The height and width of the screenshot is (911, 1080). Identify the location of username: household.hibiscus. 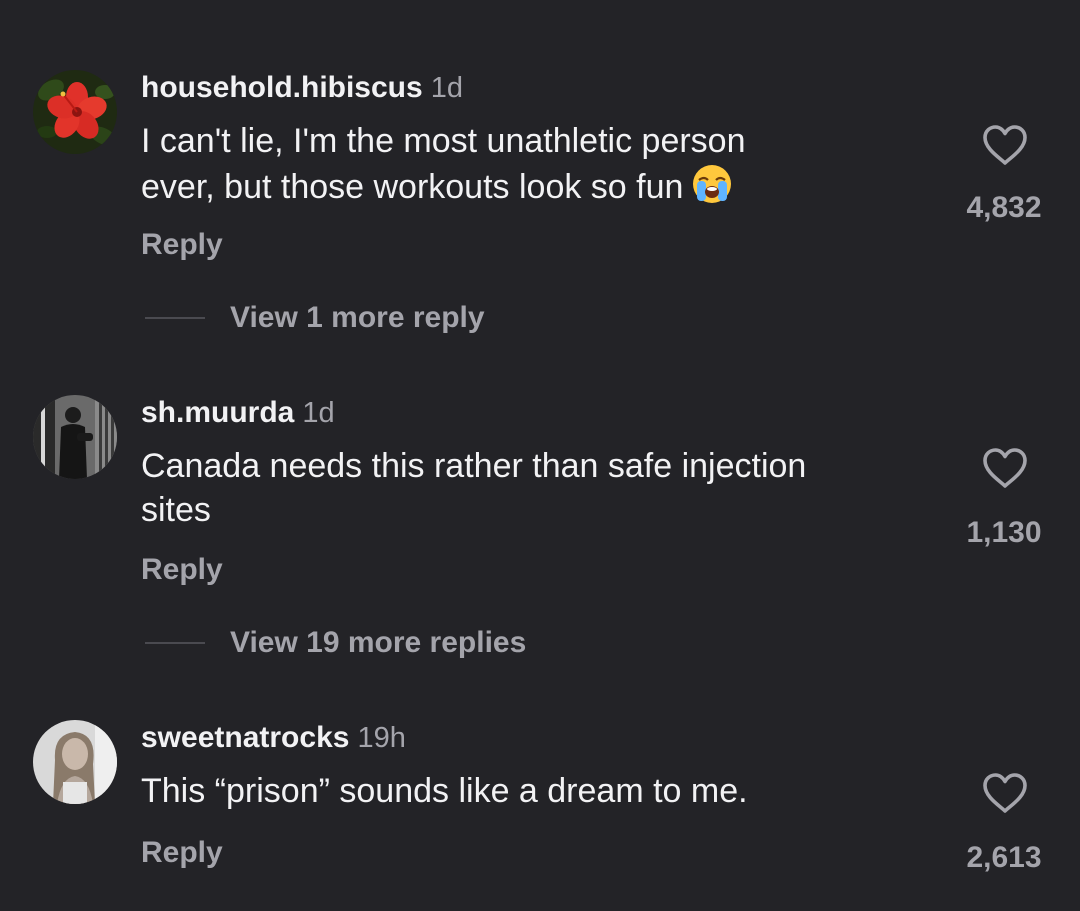
(282, 87).